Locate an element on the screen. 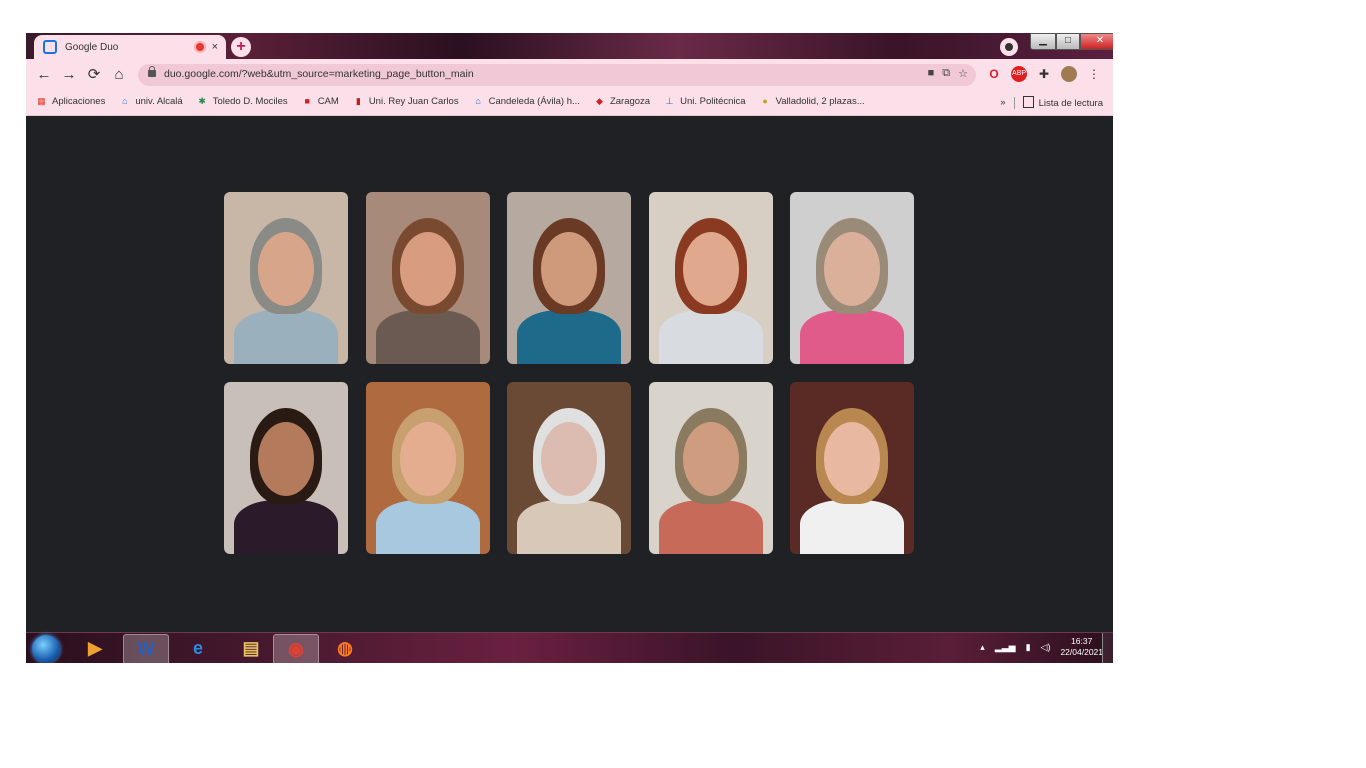 This screenshot has height=768, width=1366. bookmarks-divider is located at coordinates (1014, 102).